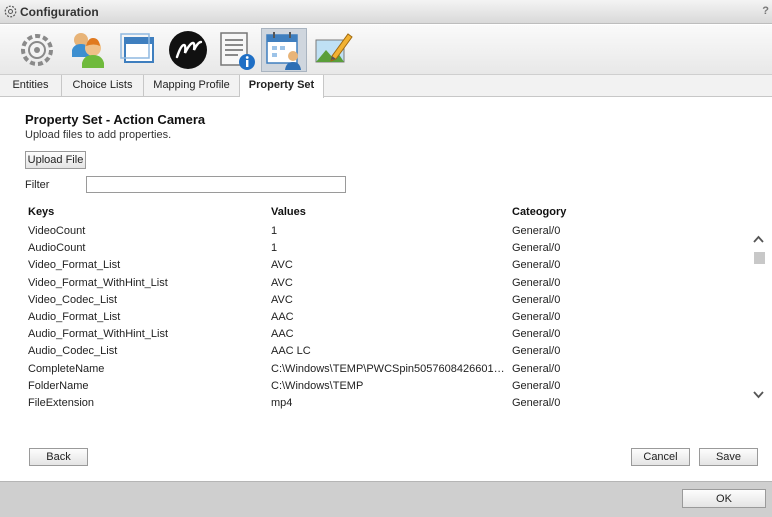  I want to click on filter-input, so click(216, 184).